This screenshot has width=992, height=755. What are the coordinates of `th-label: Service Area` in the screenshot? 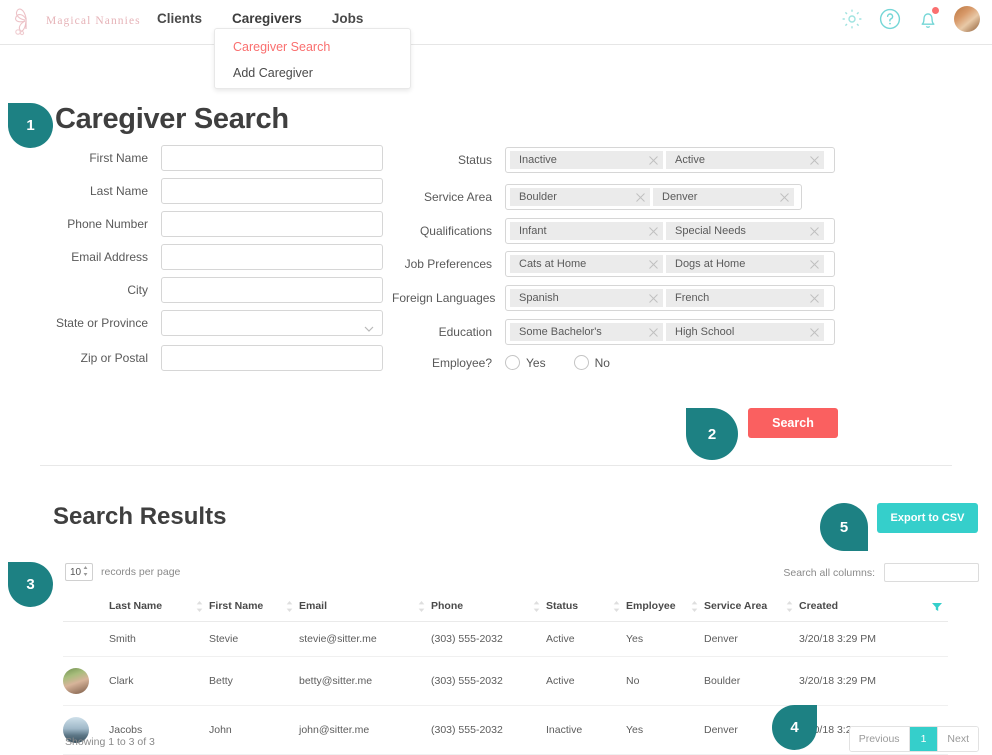 It's located at (736, 606).